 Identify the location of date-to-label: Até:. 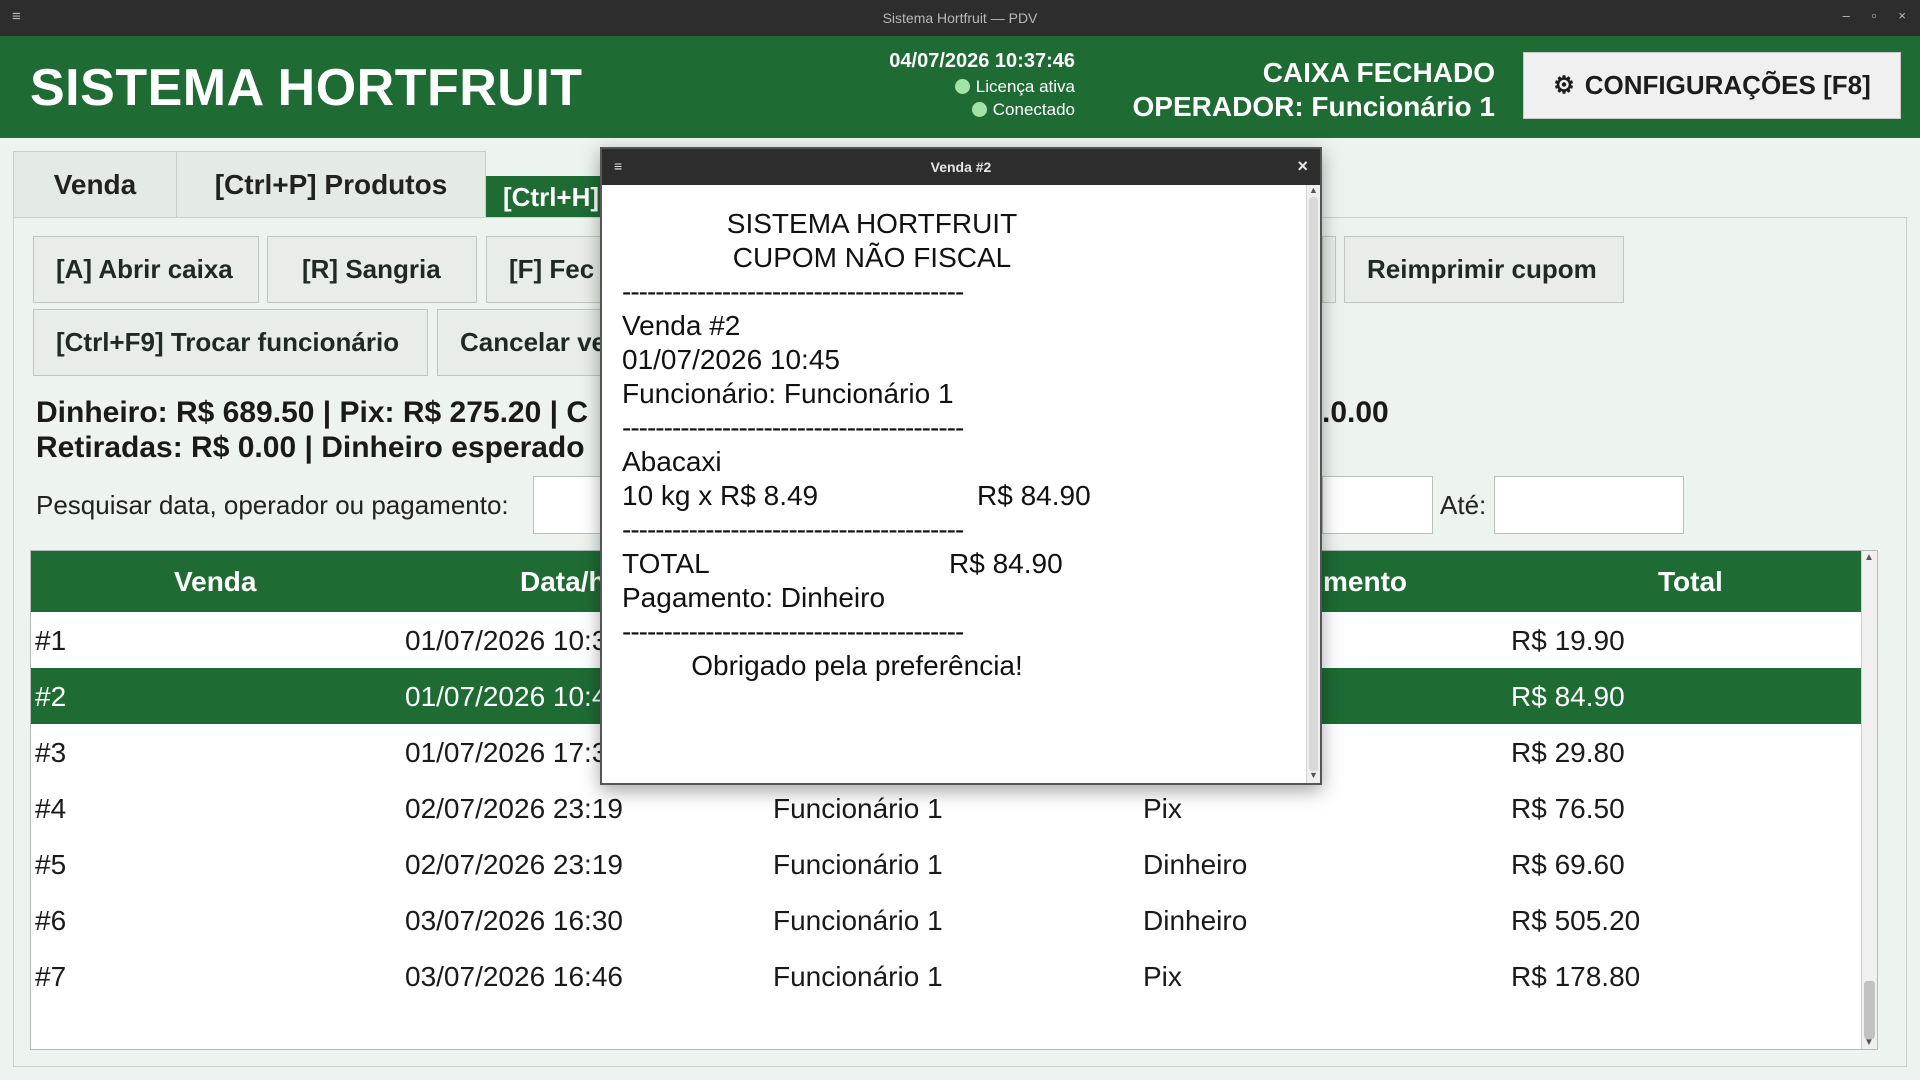
(1463, 505).